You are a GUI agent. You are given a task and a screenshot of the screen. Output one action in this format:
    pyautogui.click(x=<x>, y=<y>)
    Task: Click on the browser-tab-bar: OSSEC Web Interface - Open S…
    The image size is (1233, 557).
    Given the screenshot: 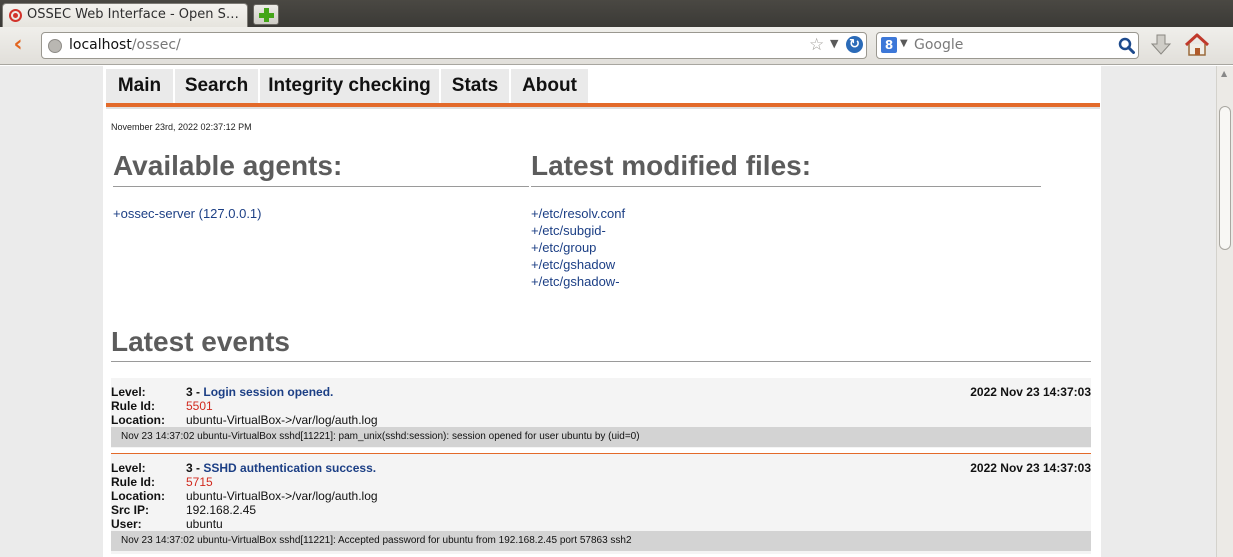 What is the action you would take?
    pyautogui.click(x=616, y=13)
    